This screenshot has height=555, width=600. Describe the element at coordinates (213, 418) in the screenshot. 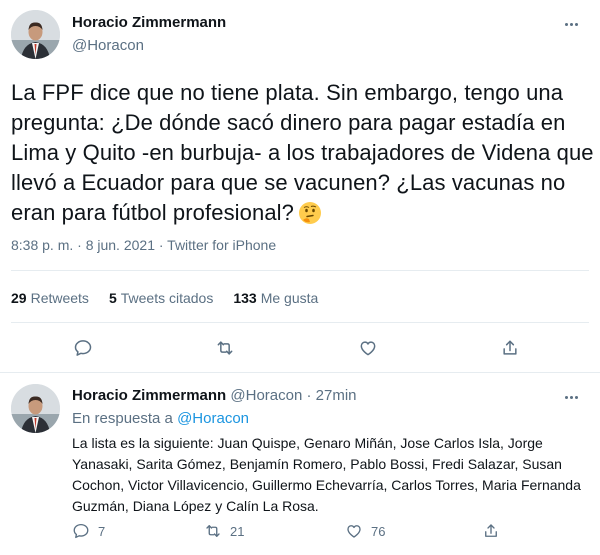

I see `in-reply-to-link: @Horacon` at that location.